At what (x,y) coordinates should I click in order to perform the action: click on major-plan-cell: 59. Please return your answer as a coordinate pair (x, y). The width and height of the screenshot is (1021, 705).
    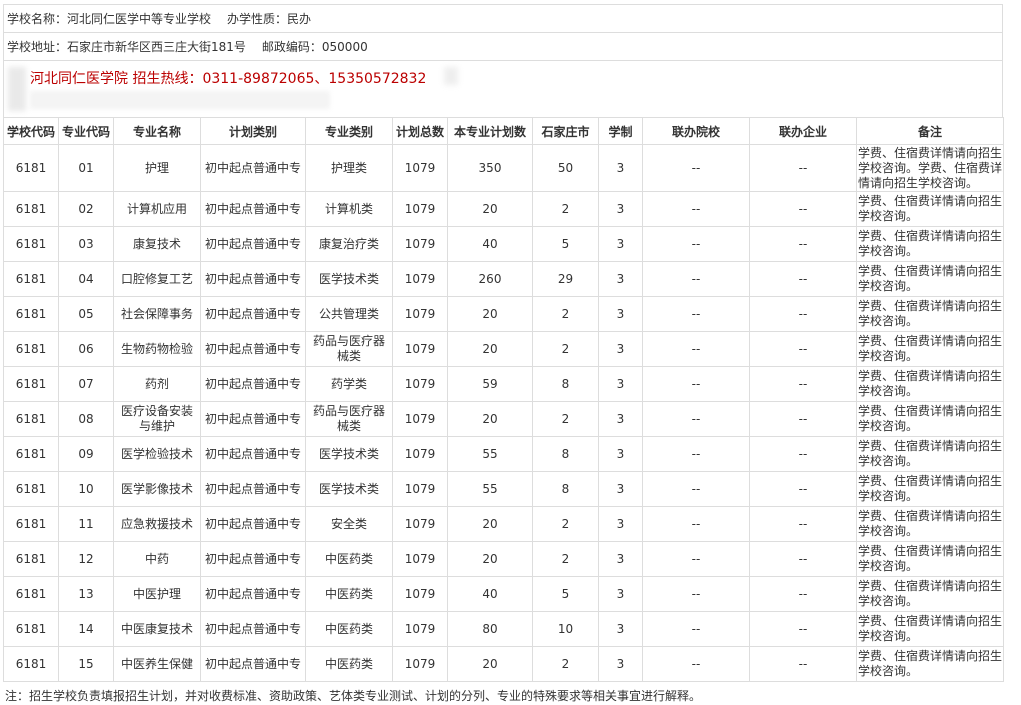
    Looking at the image, I should click on (490, 384).